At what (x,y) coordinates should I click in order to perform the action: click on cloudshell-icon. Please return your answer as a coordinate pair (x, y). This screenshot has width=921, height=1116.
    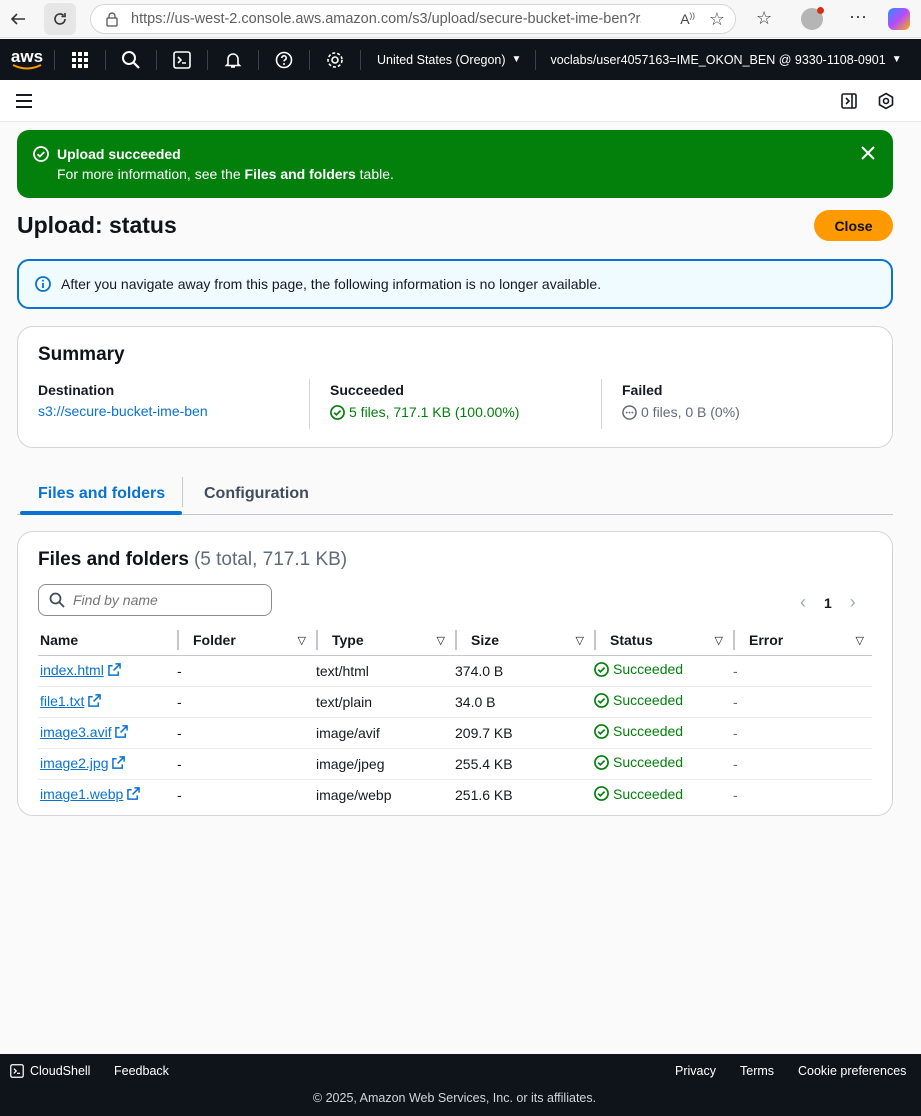
    Looking at the image, I should click on (182, 59).